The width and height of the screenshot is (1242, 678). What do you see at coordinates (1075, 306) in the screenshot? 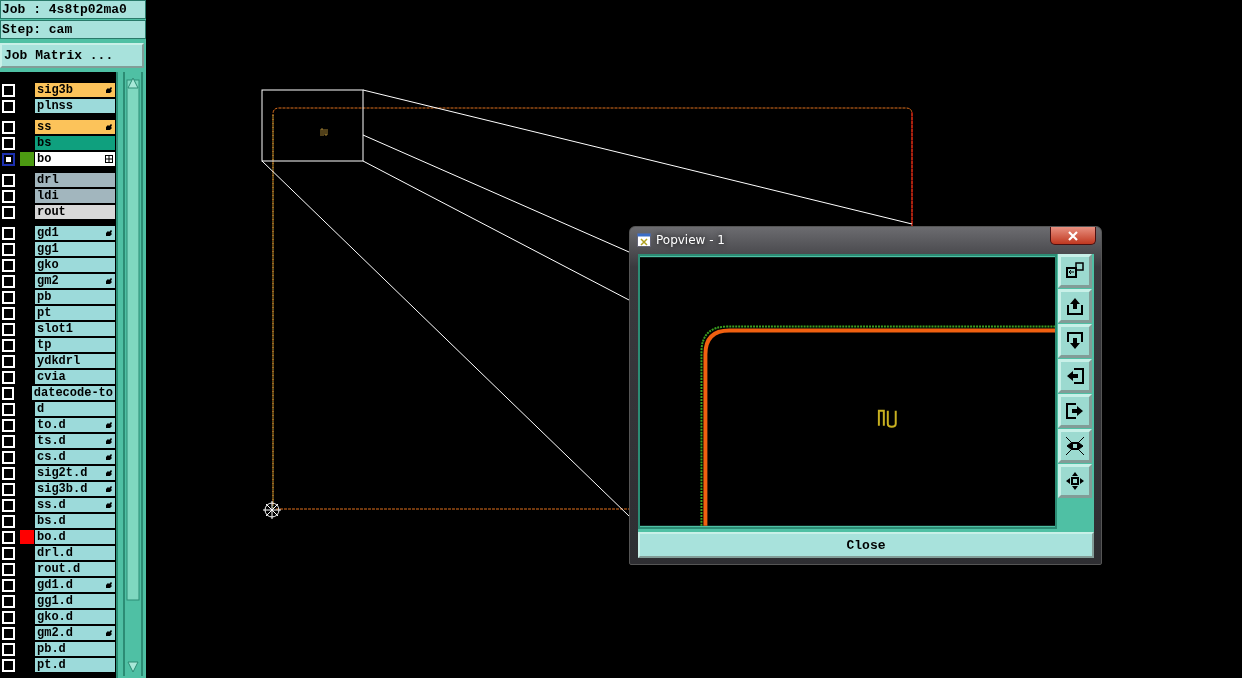
I see `move-up-icon` at bounding box center [1075, 306].